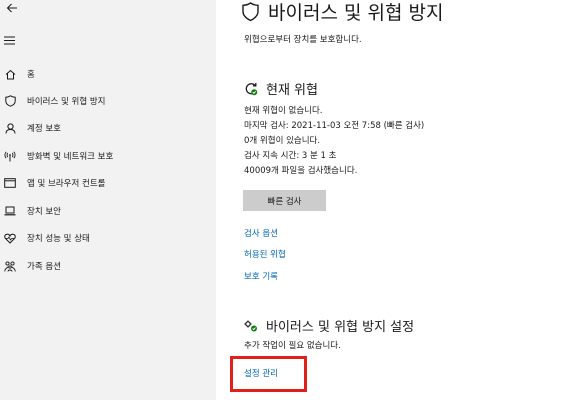 This screenshot has width=580, height=400. Describe the element at coordinates (265, 254) in the screenshot. I see `allowed-threats-link: 허용된 위협` at that location.